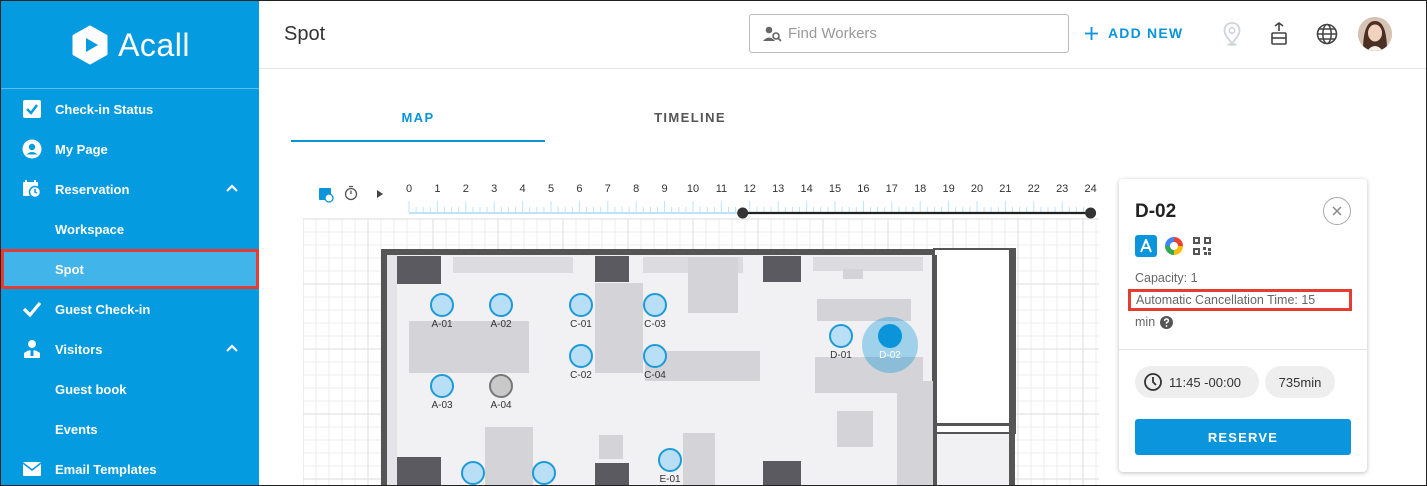  I want to click on spot-label: D-01, so click(841, 355).